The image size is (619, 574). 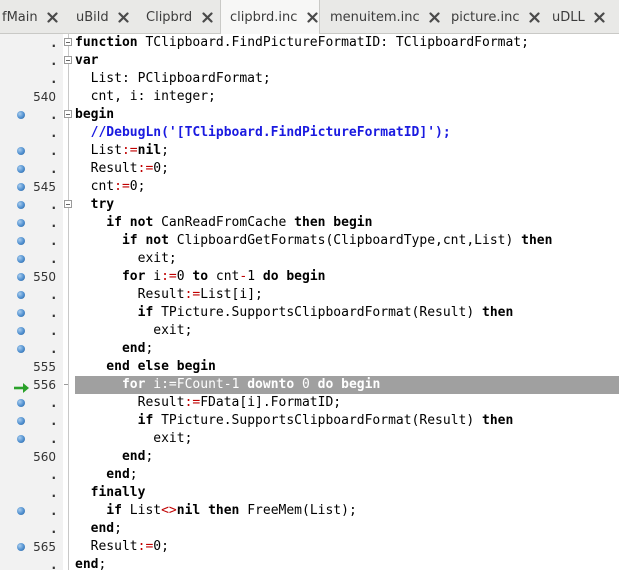 I want to click on code-text: if not CanReadFromCache then begin, so click(x=223, y=223).